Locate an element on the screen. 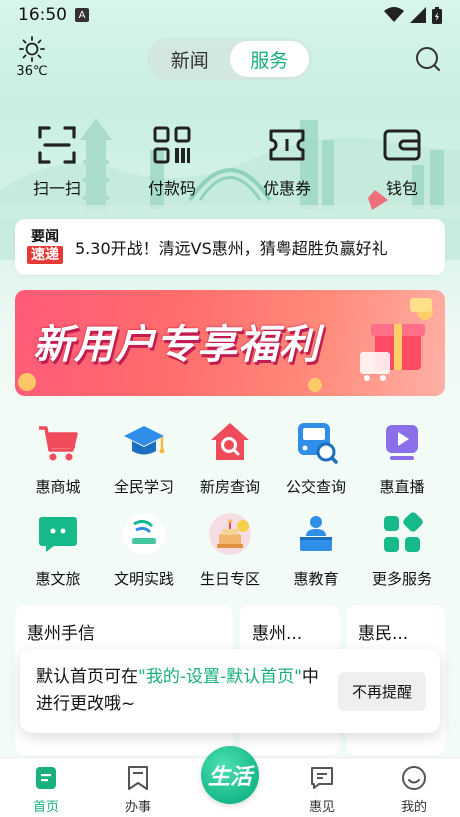 The image size is (460, 817). quick-scan-label: 扫一扫 is located at coordinates (56, 188).